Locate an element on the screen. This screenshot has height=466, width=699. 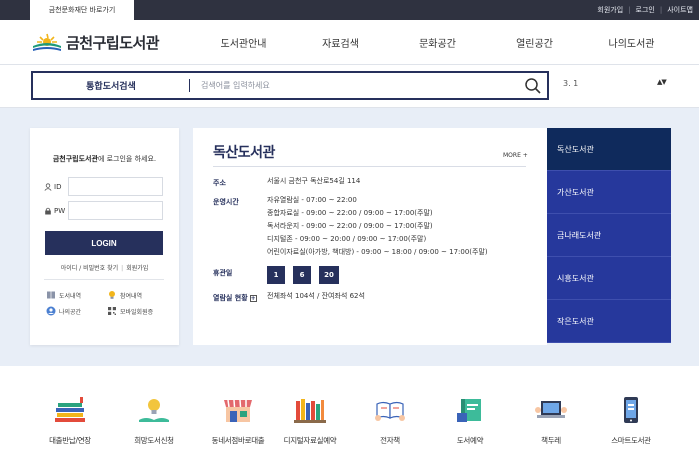
tab-geumnarae: 금나래도서관 is located at coordinates (609, 235).